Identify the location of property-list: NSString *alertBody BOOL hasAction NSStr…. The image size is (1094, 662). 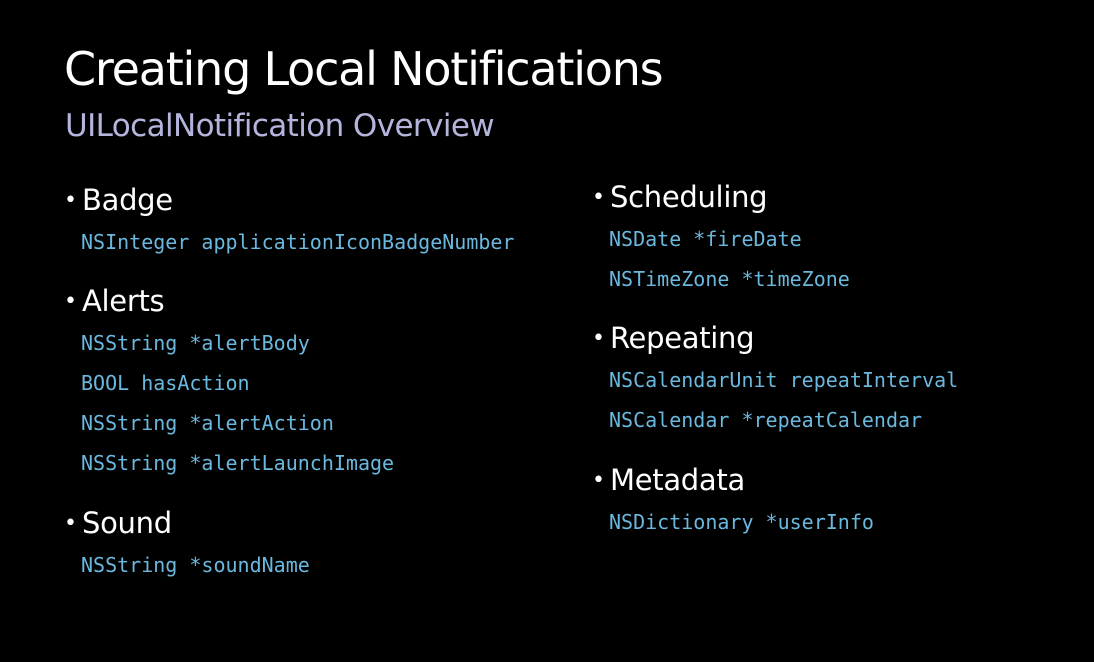
(229, 403).